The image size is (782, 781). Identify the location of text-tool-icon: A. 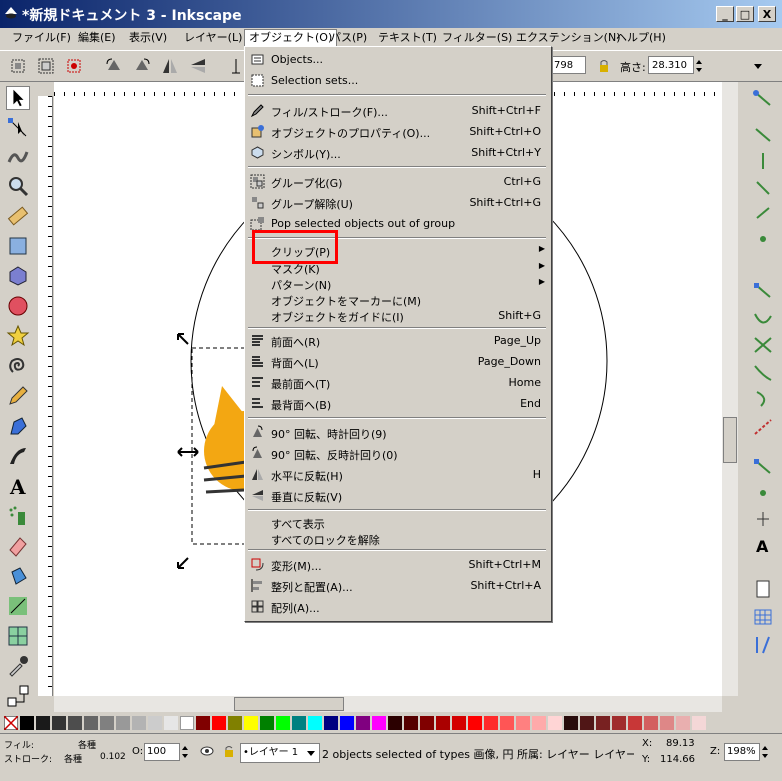
(18, 486).